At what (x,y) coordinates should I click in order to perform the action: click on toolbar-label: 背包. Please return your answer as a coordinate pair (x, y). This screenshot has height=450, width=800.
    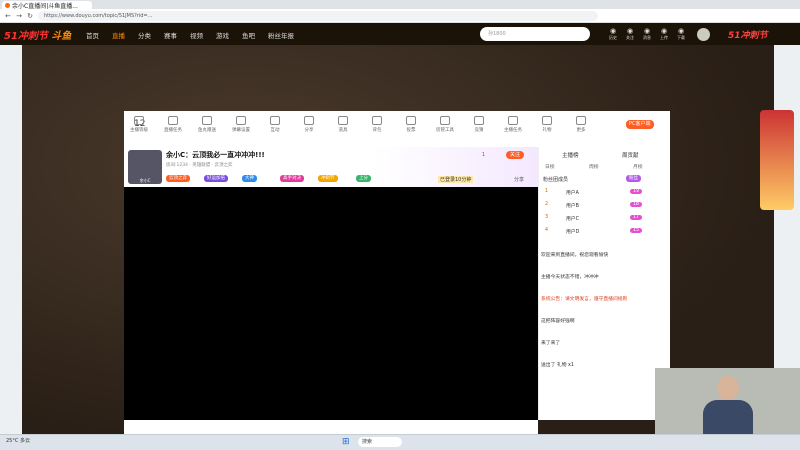
    Looking at the image, I should click on (377, 130).